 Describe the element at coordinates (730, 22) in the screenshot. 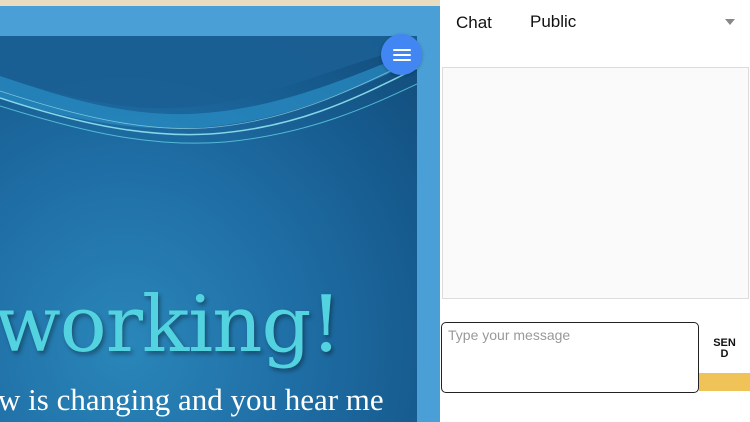

I see `caret-down-icon` at that location.